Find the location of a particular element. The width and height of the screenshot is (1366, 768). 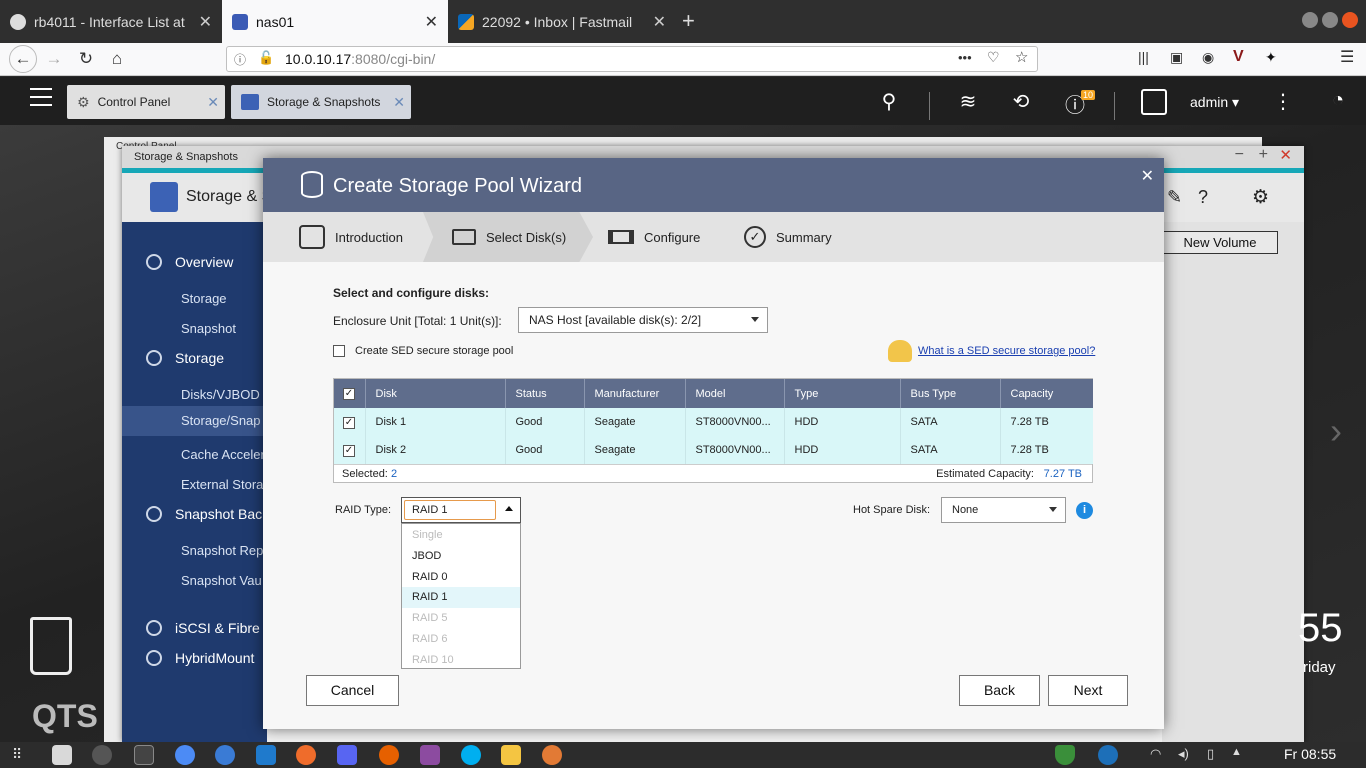

home-icon: ⌂ is located at coordinates (117, 59).